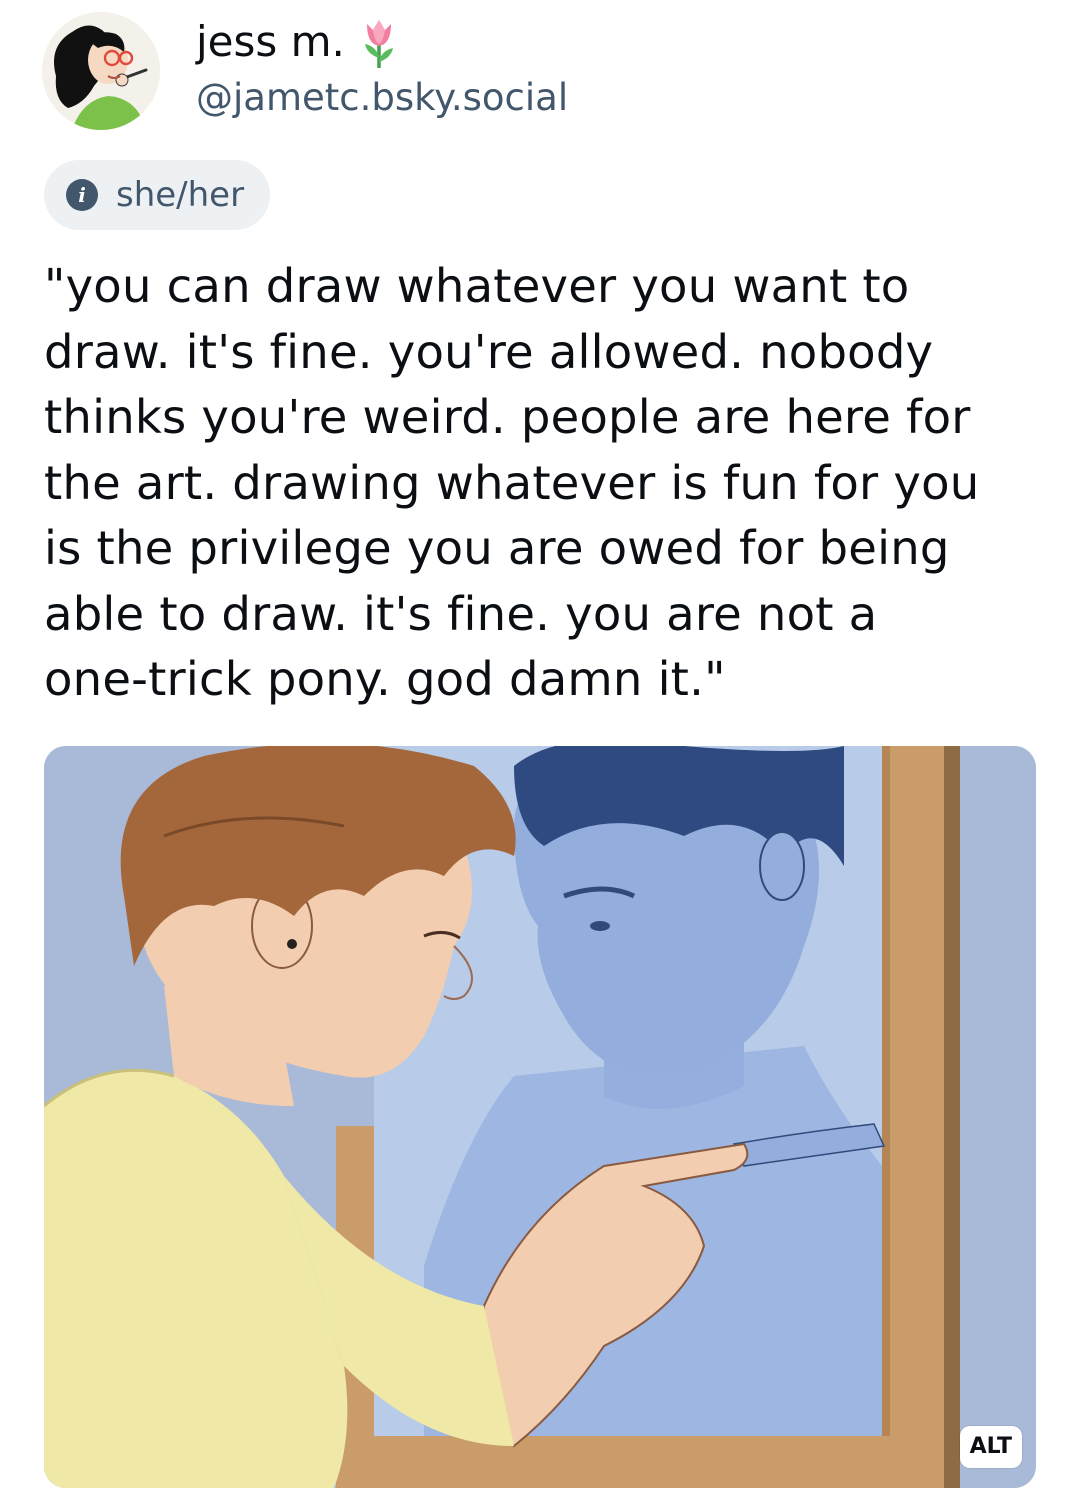  What do you see at coordinates (990, 1447) in the screenshot?
I see `alt-text-button: ALT` at bounding box center [990, 1447].